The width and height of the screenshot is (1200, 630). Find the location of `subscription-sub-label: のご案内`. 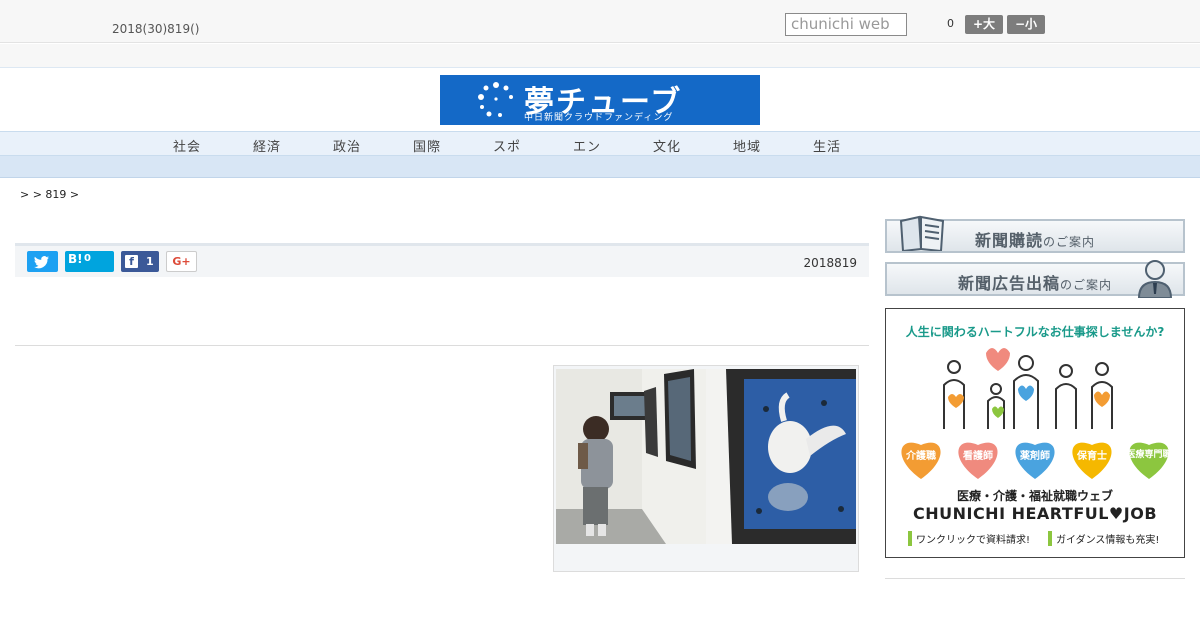

subscription-sub-label: のご案内 is located at coordinates (1069, 242).